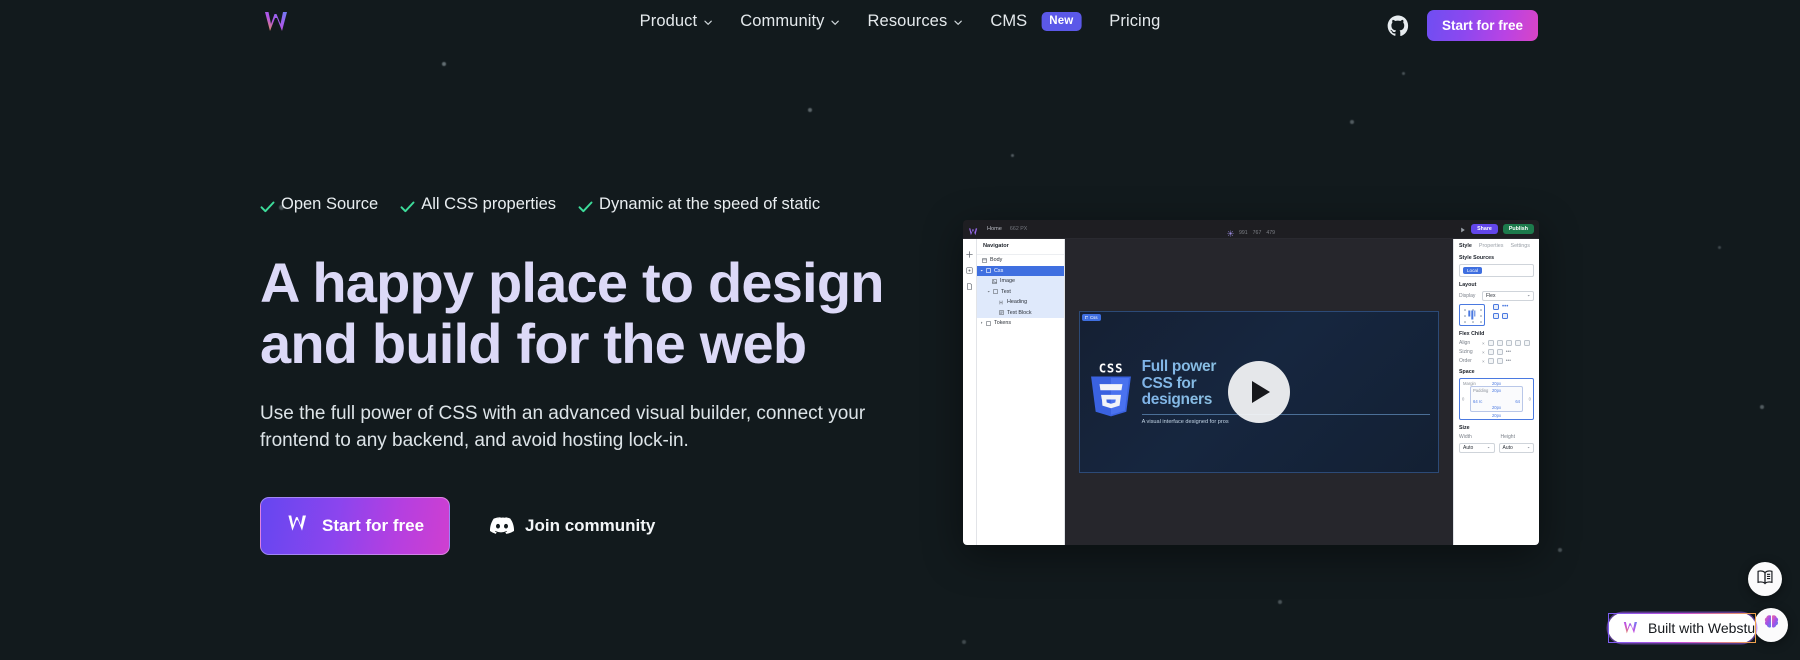 The width and height of the screenshot is (1800, 660). Describe the element at coordinates (789, 21) in the screenshot. I see `nav-item-community: Community` at that location.